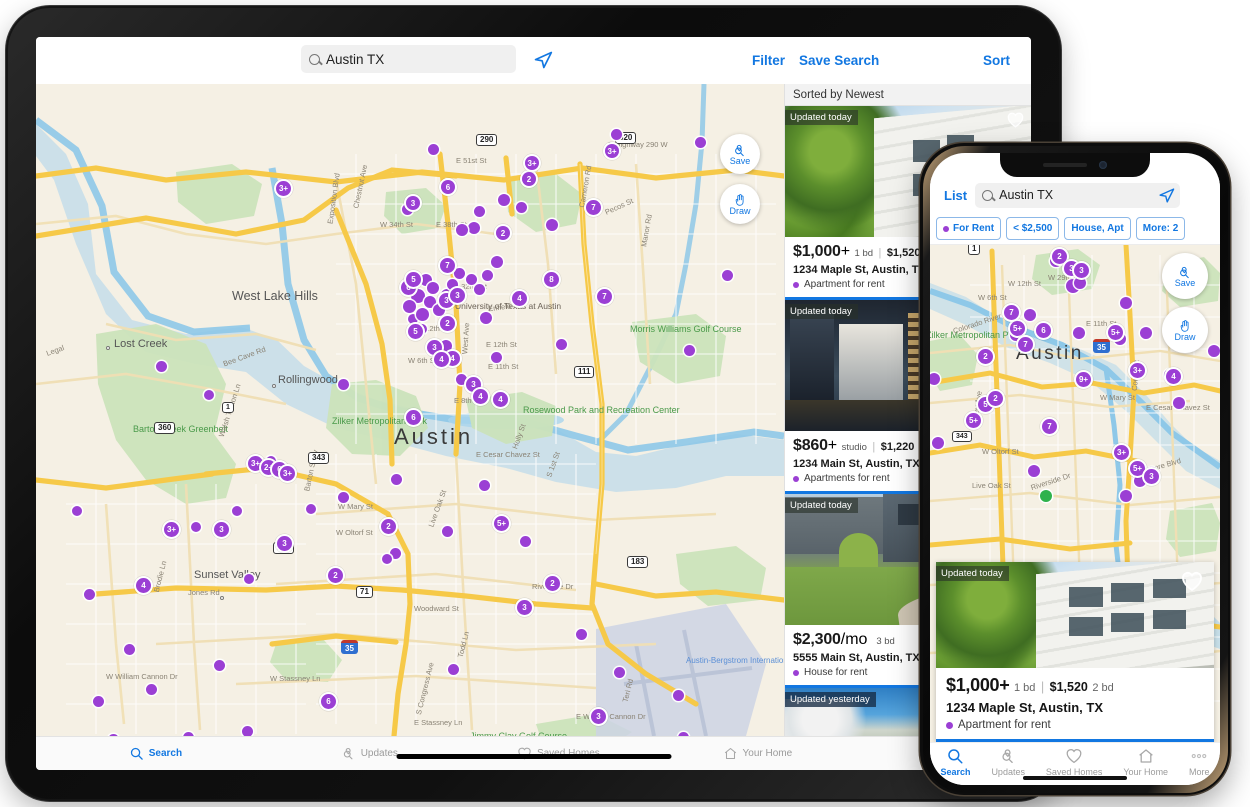 This screenshot has width=1250, height=807. What do you see at coordinates (1199, 762) in the screenshot?
I see `tab-more: More` at bounding box center [1199, 762].